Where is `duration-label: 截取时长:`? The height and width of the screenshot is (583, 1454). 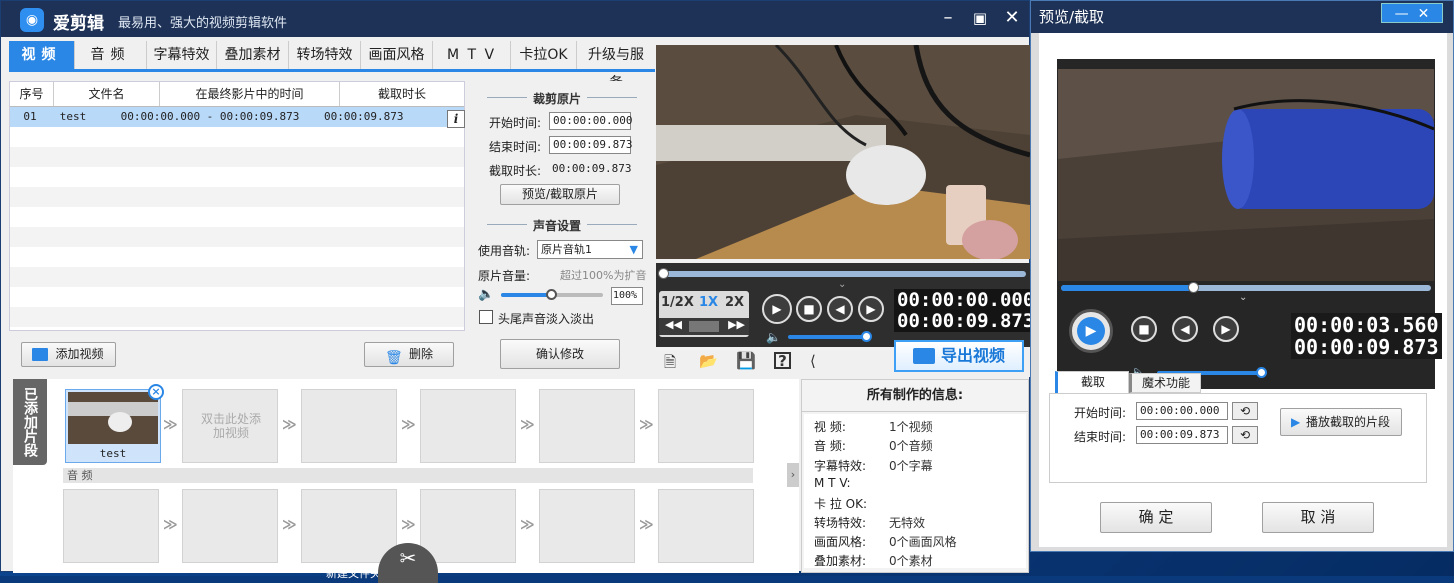
duration-label: 截取时长: is located at coordinates (515, 171).